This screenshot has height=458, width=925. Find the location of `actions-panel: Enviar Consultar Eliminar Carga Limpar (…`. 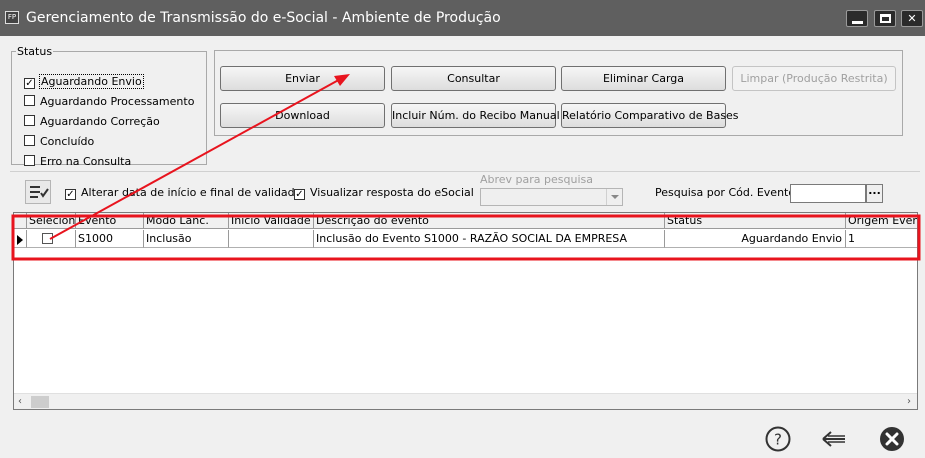

actions-panel: Enviar Consultar Eliminar Carga Limpar (… is located at coordinates (558, 93).